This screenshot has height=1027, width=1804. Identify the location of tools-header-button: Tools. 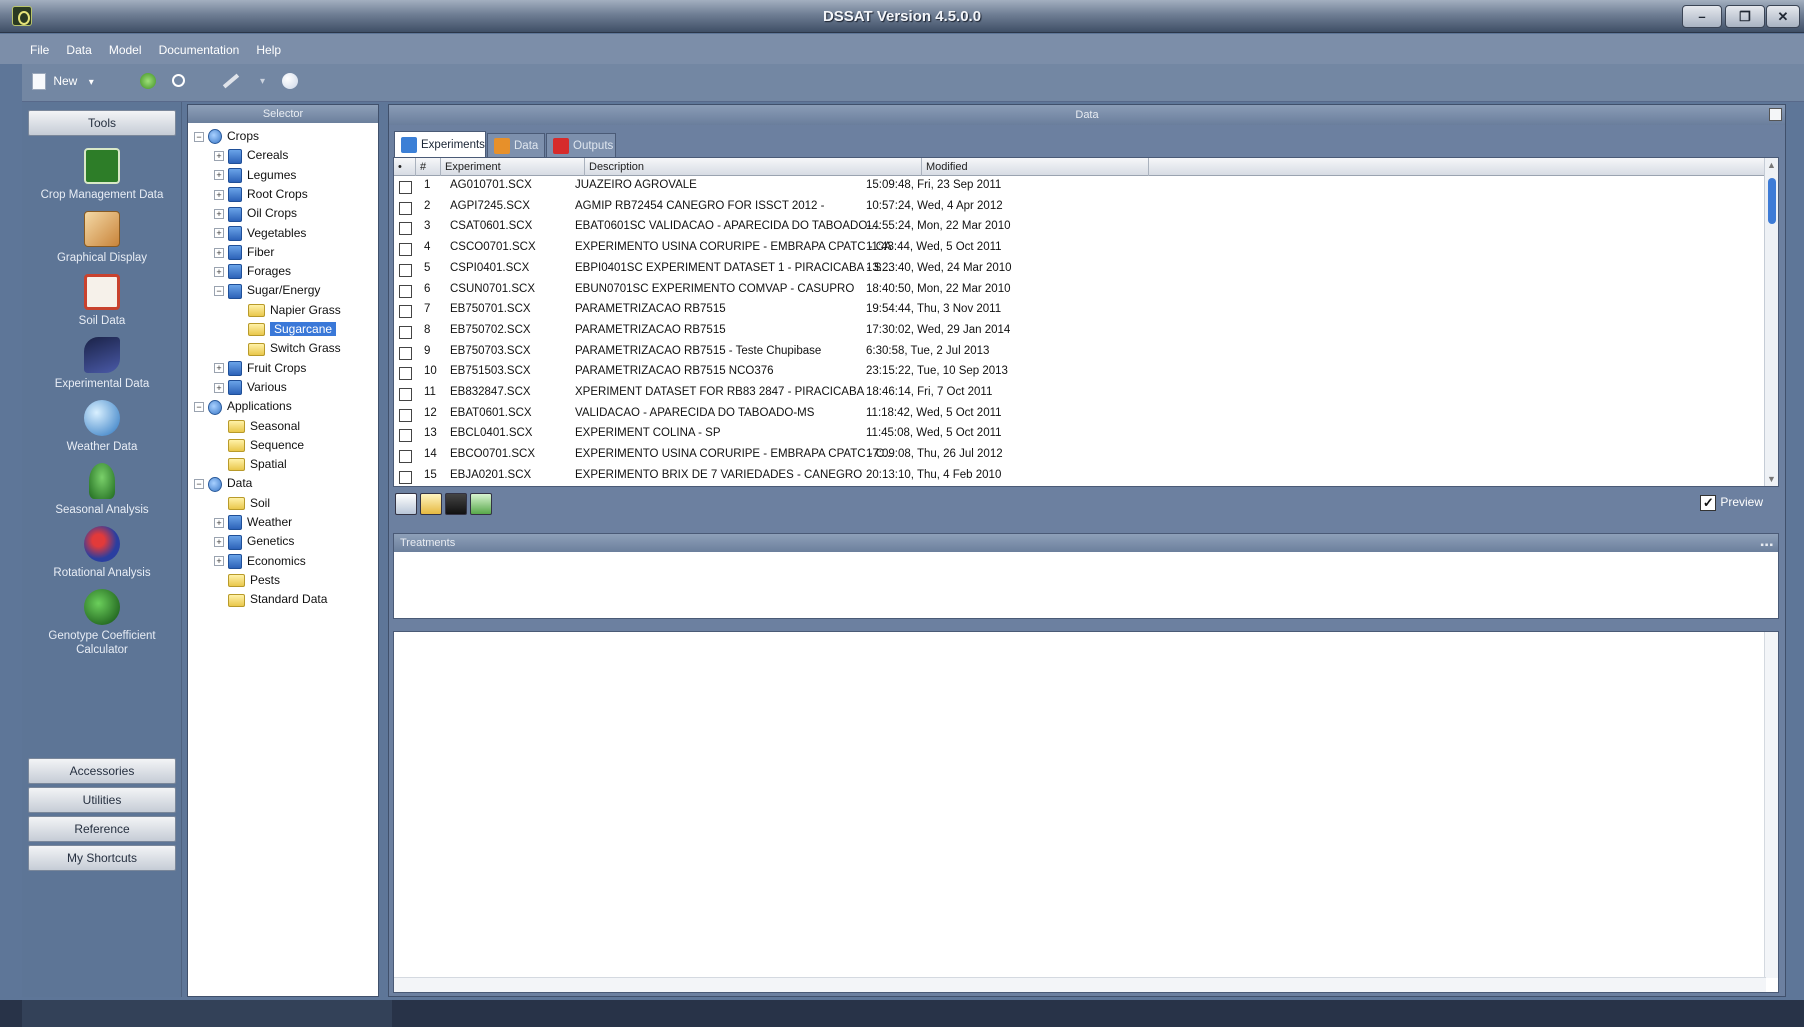
(102, 123).